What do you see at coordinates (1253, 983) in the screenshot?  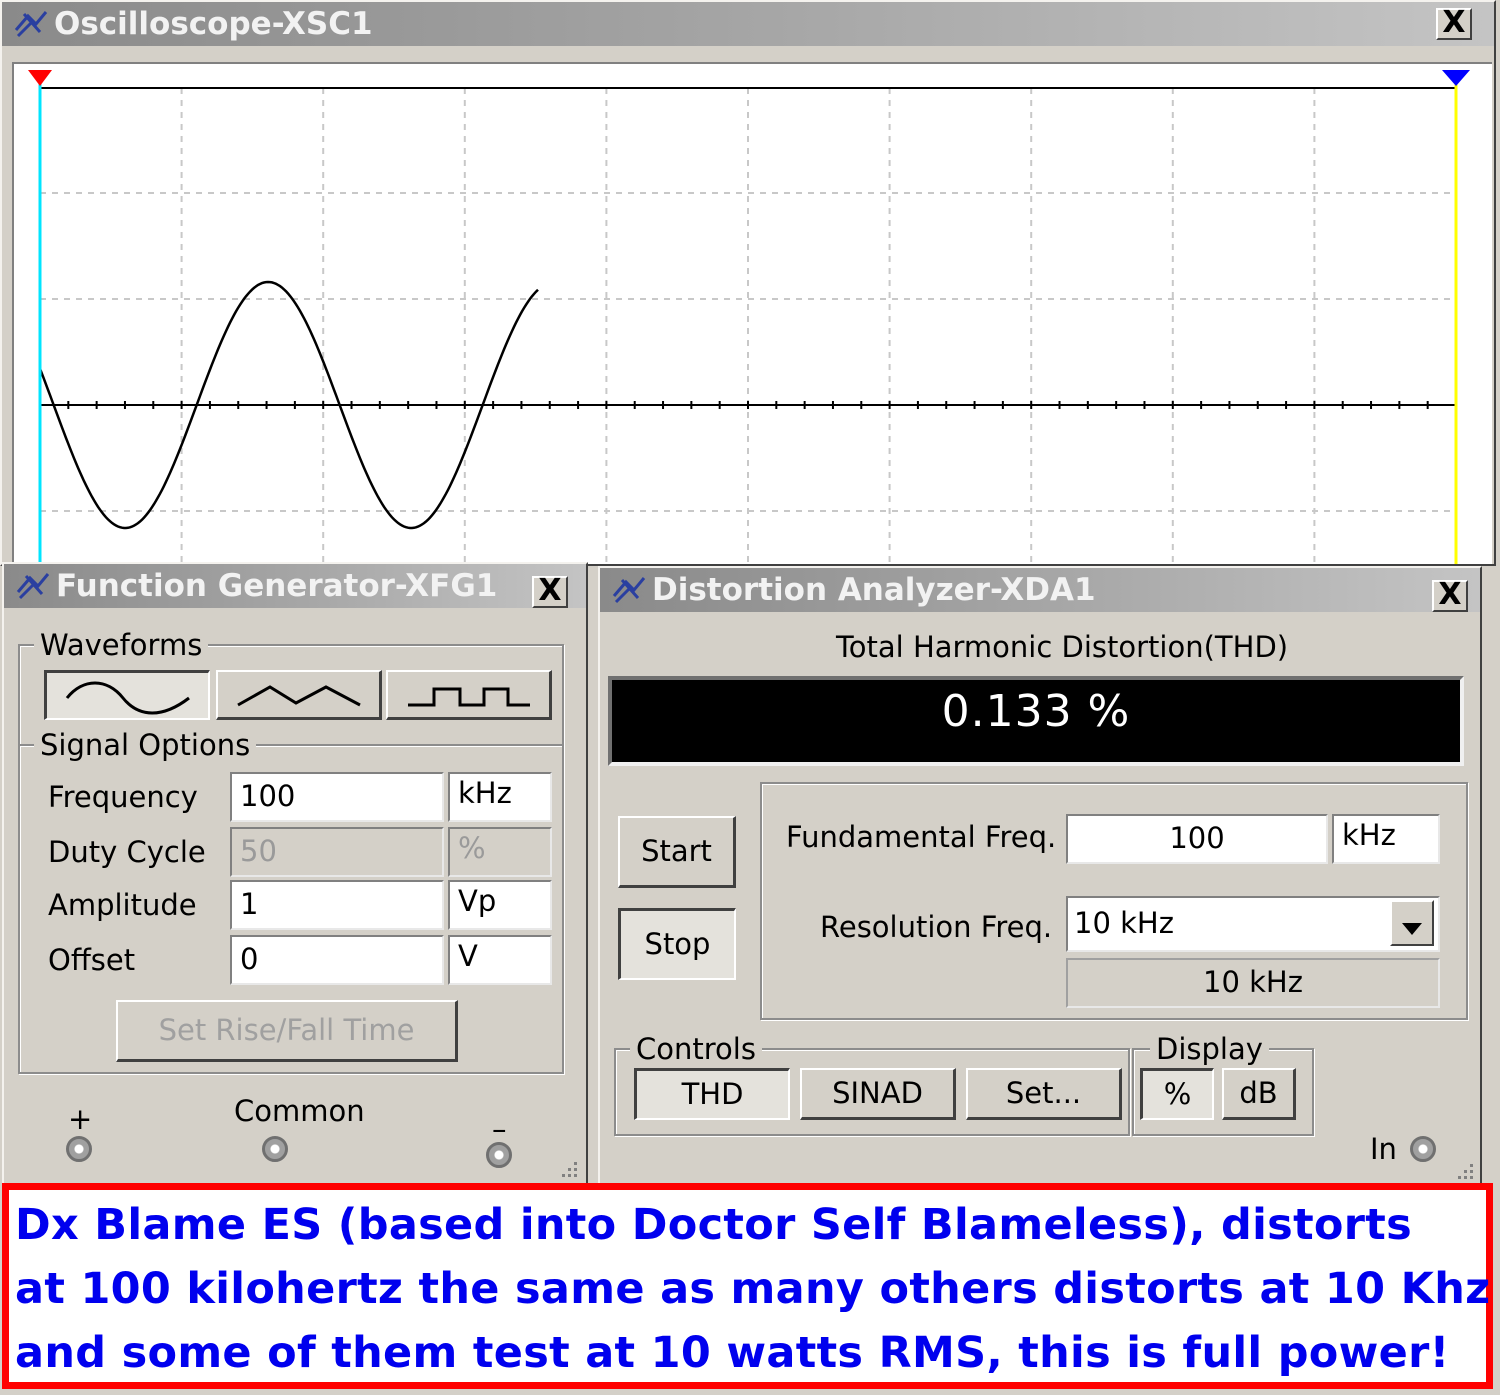 I see `resolution-freq-readout: 10 kHz` at bounding box center [1253, 983].